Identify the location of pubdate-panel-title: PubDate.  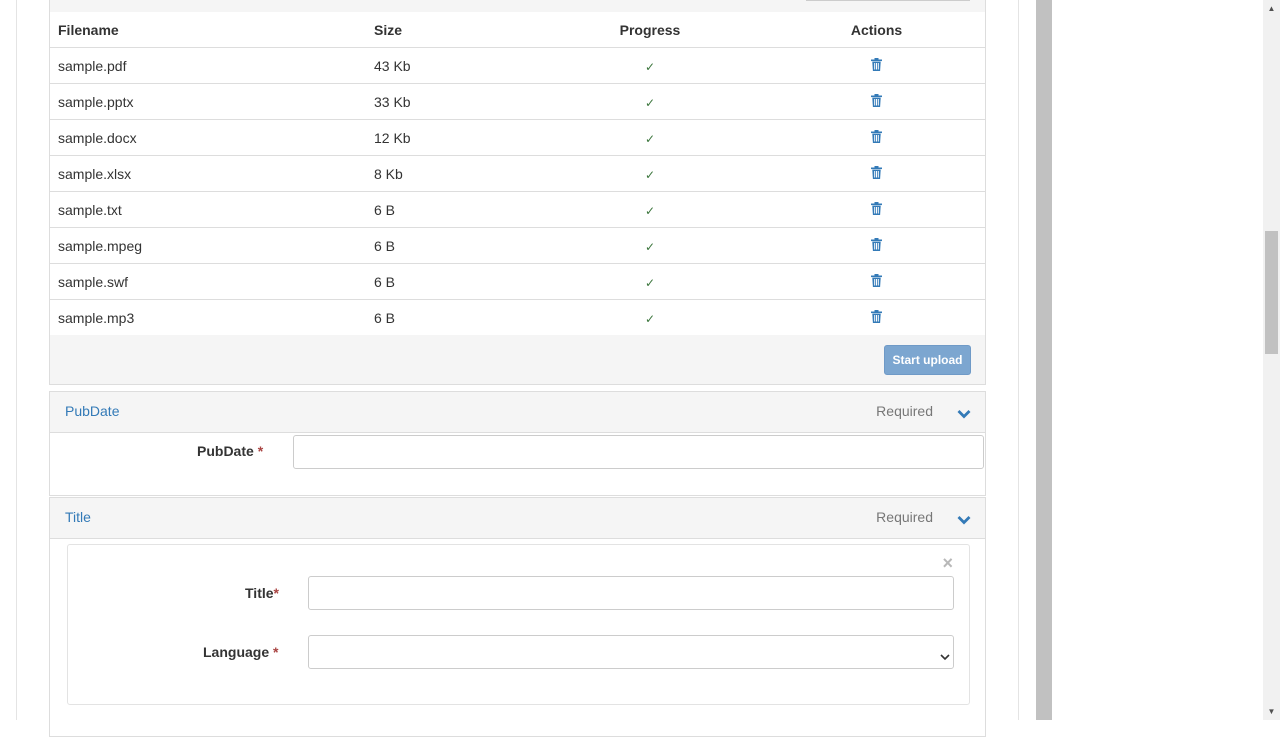
(92, 411).